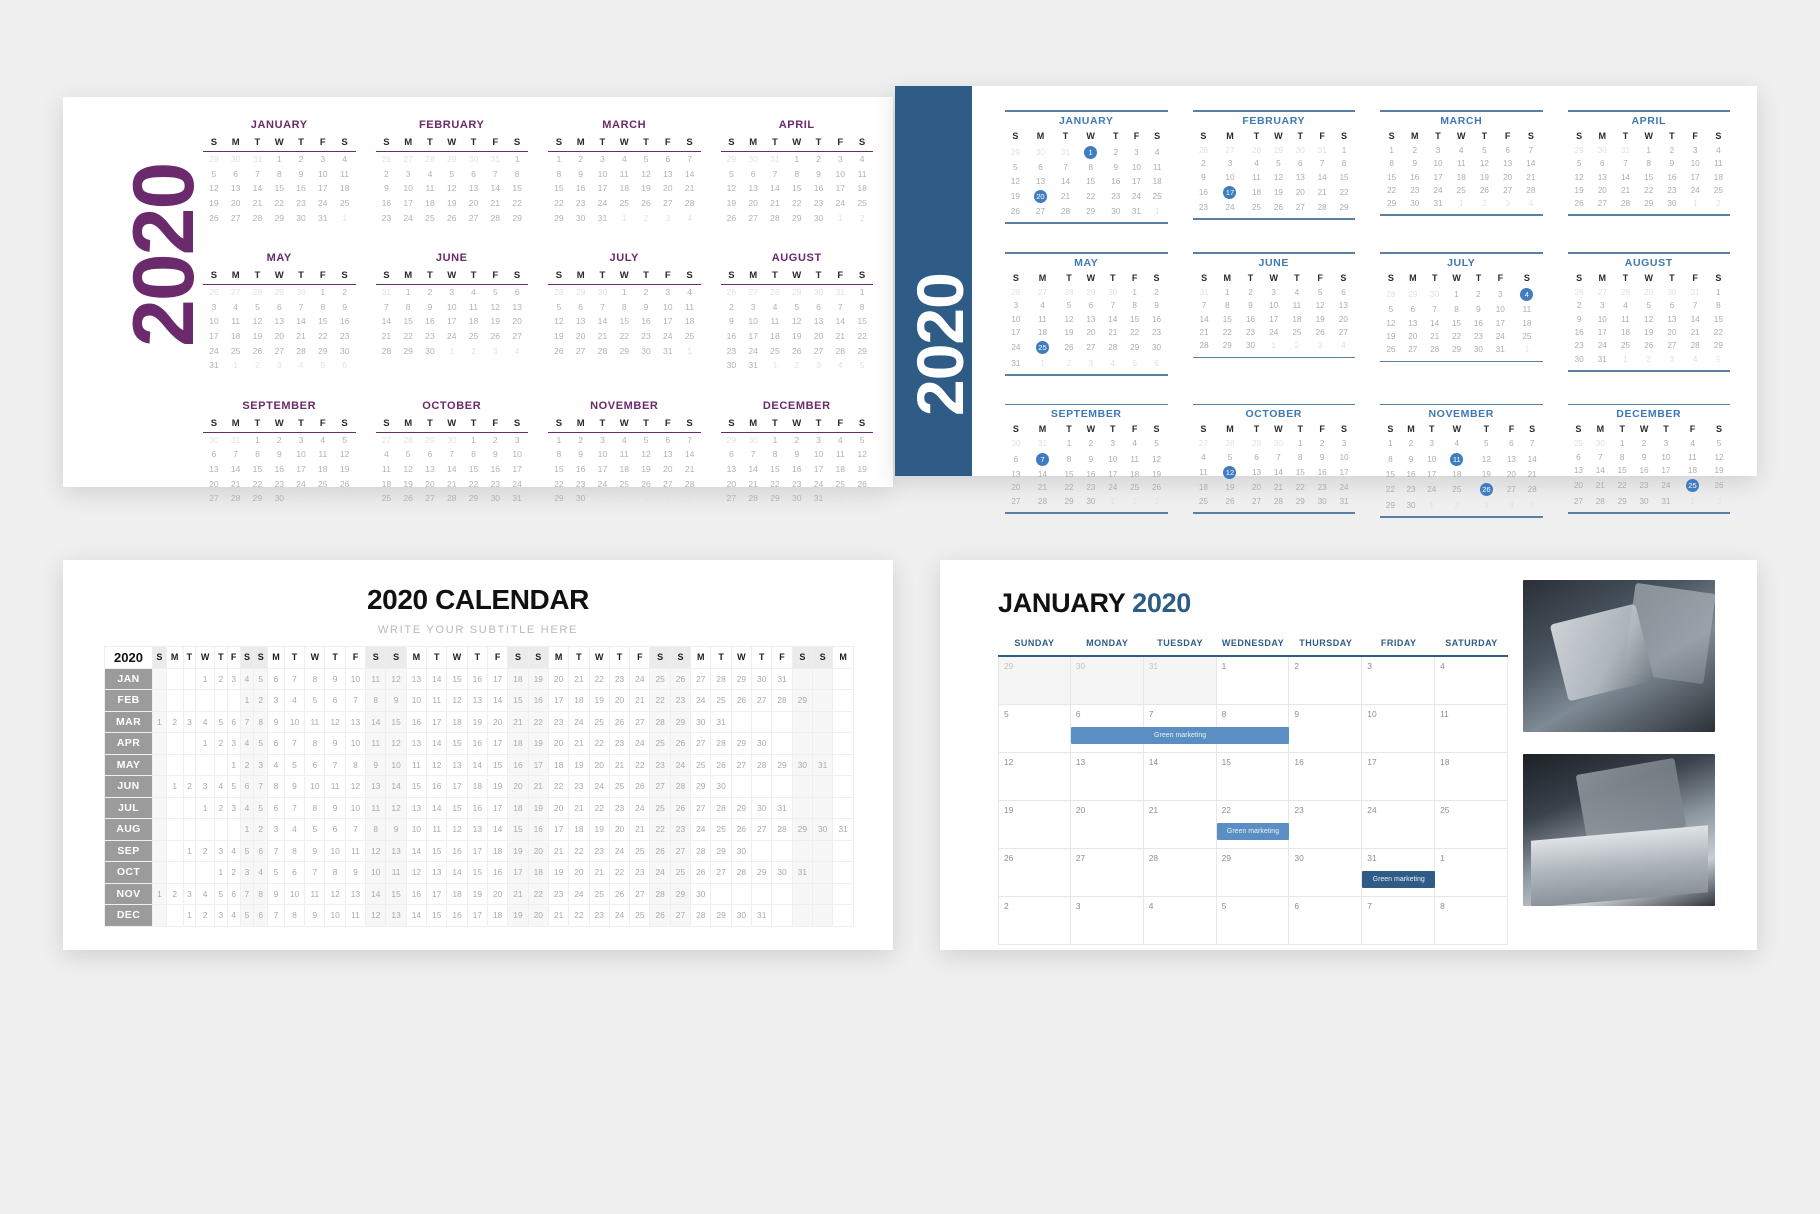 Image resolution: width=1820 pixels, height=1214 pixels. Describe the element at coordinates (1253, 681) in the screenshot. I see `month-day-cell: 1` at that location.